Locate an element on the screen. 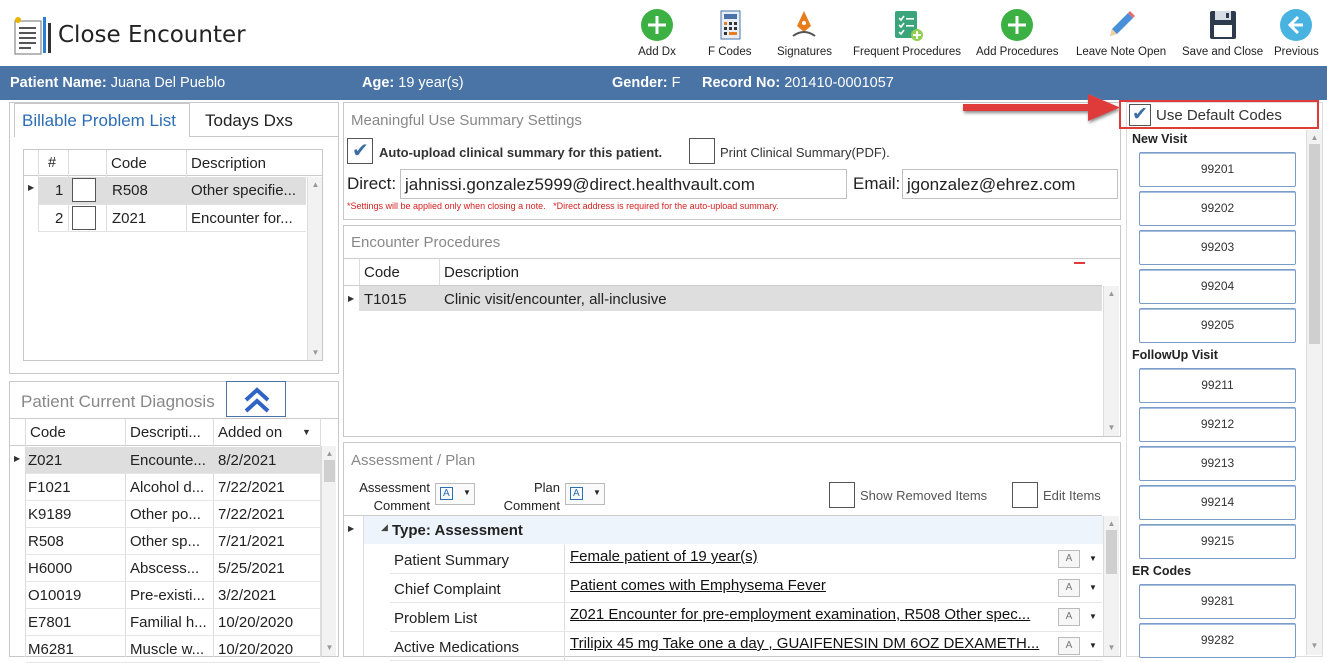 This screenshot has height=663, width=1327. assessment-row-value: Patient comes with Emphysema Fever is located at coordinates (813, 585).